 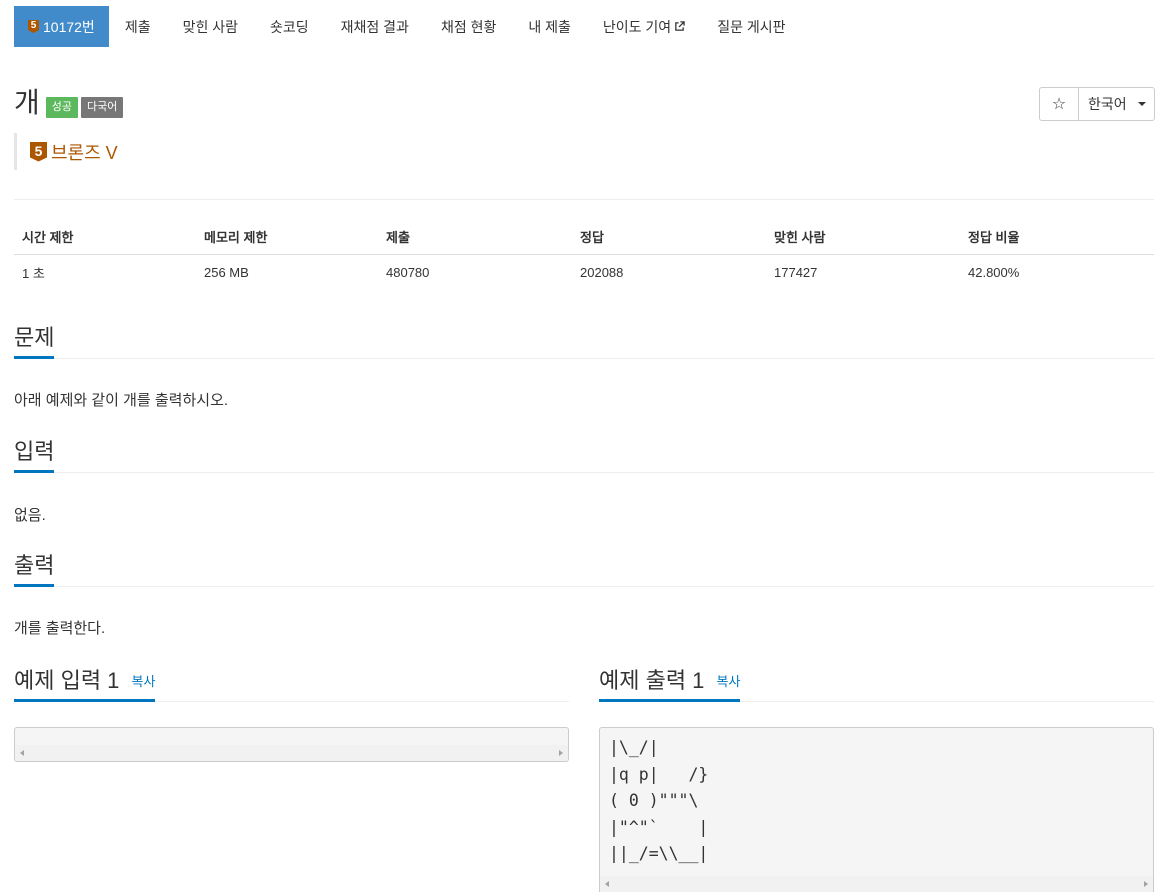 What do you see at coordinates (62, 107) in the screenshot?
I see `success-badge: 성공` at bounding box center [62, 107].